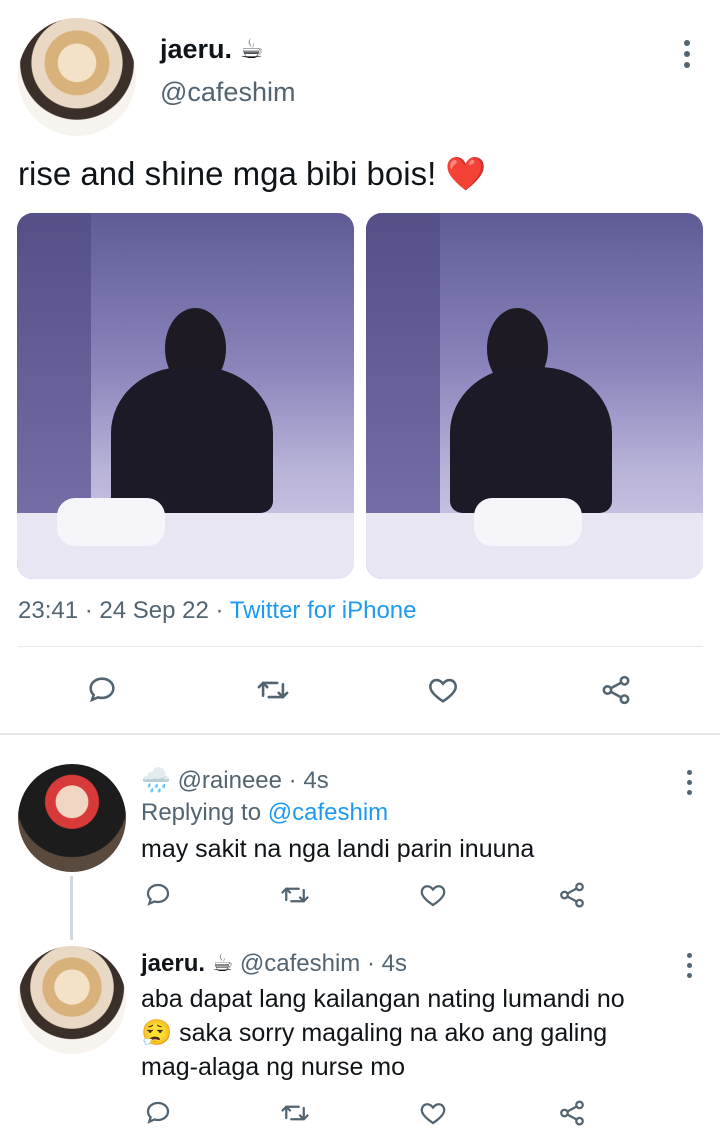 The height and width of the screenshot is (1148, 720). I want to click on section-divider, so click(360, 734).